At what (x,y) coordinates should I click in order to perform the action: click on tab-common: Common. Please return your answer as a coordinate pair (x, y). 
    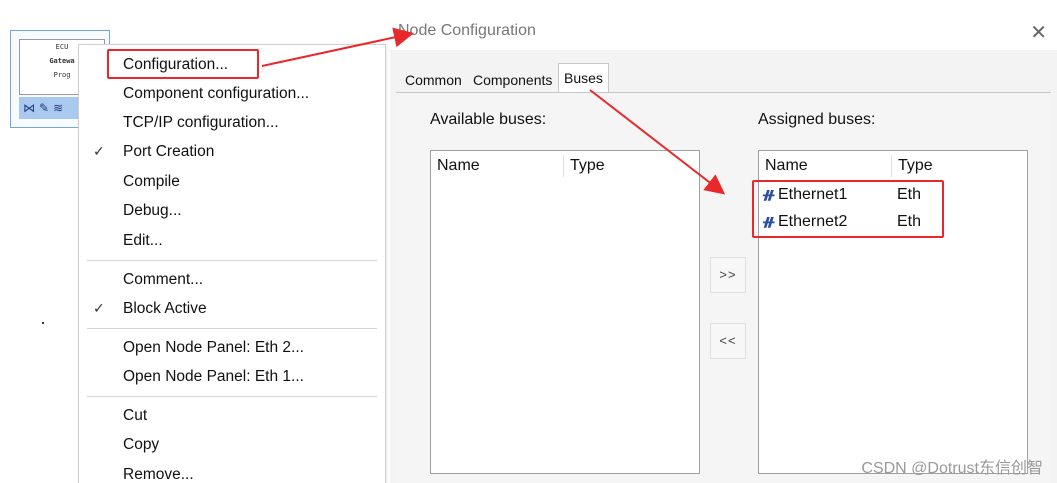
    Looking at the image, I should click on (433, 80).